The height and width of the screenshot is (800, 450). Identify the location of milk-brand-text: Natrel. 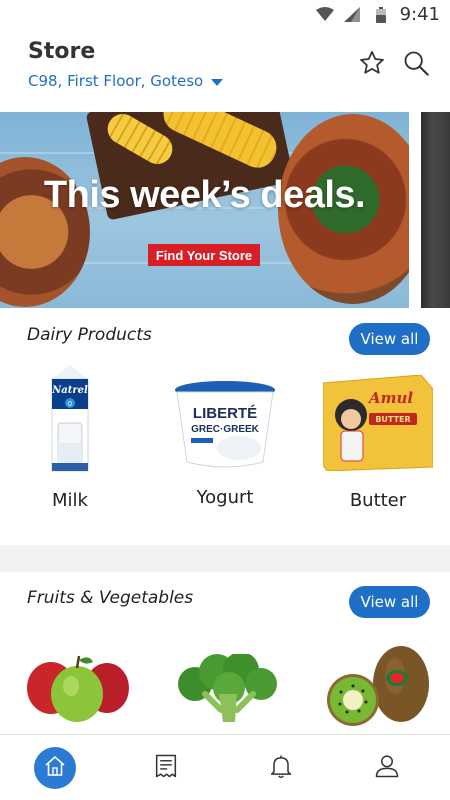
(69, 390).